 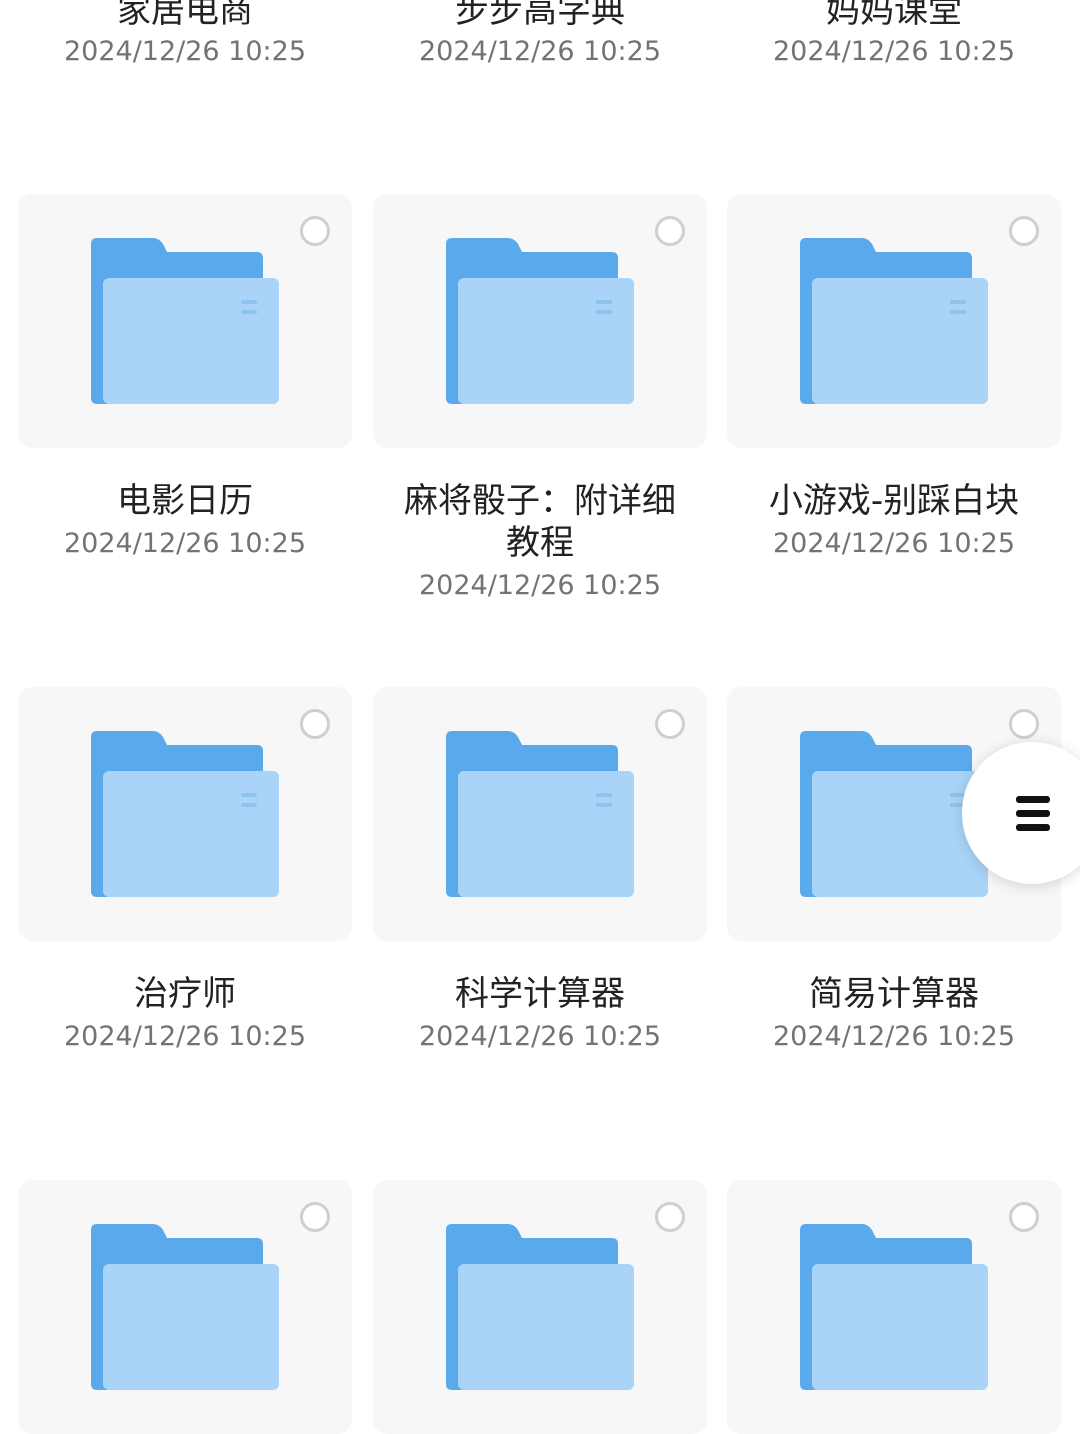 I want to click on folder-name: 麻将骰子：附详细 教程, so click(x=540, y=522).